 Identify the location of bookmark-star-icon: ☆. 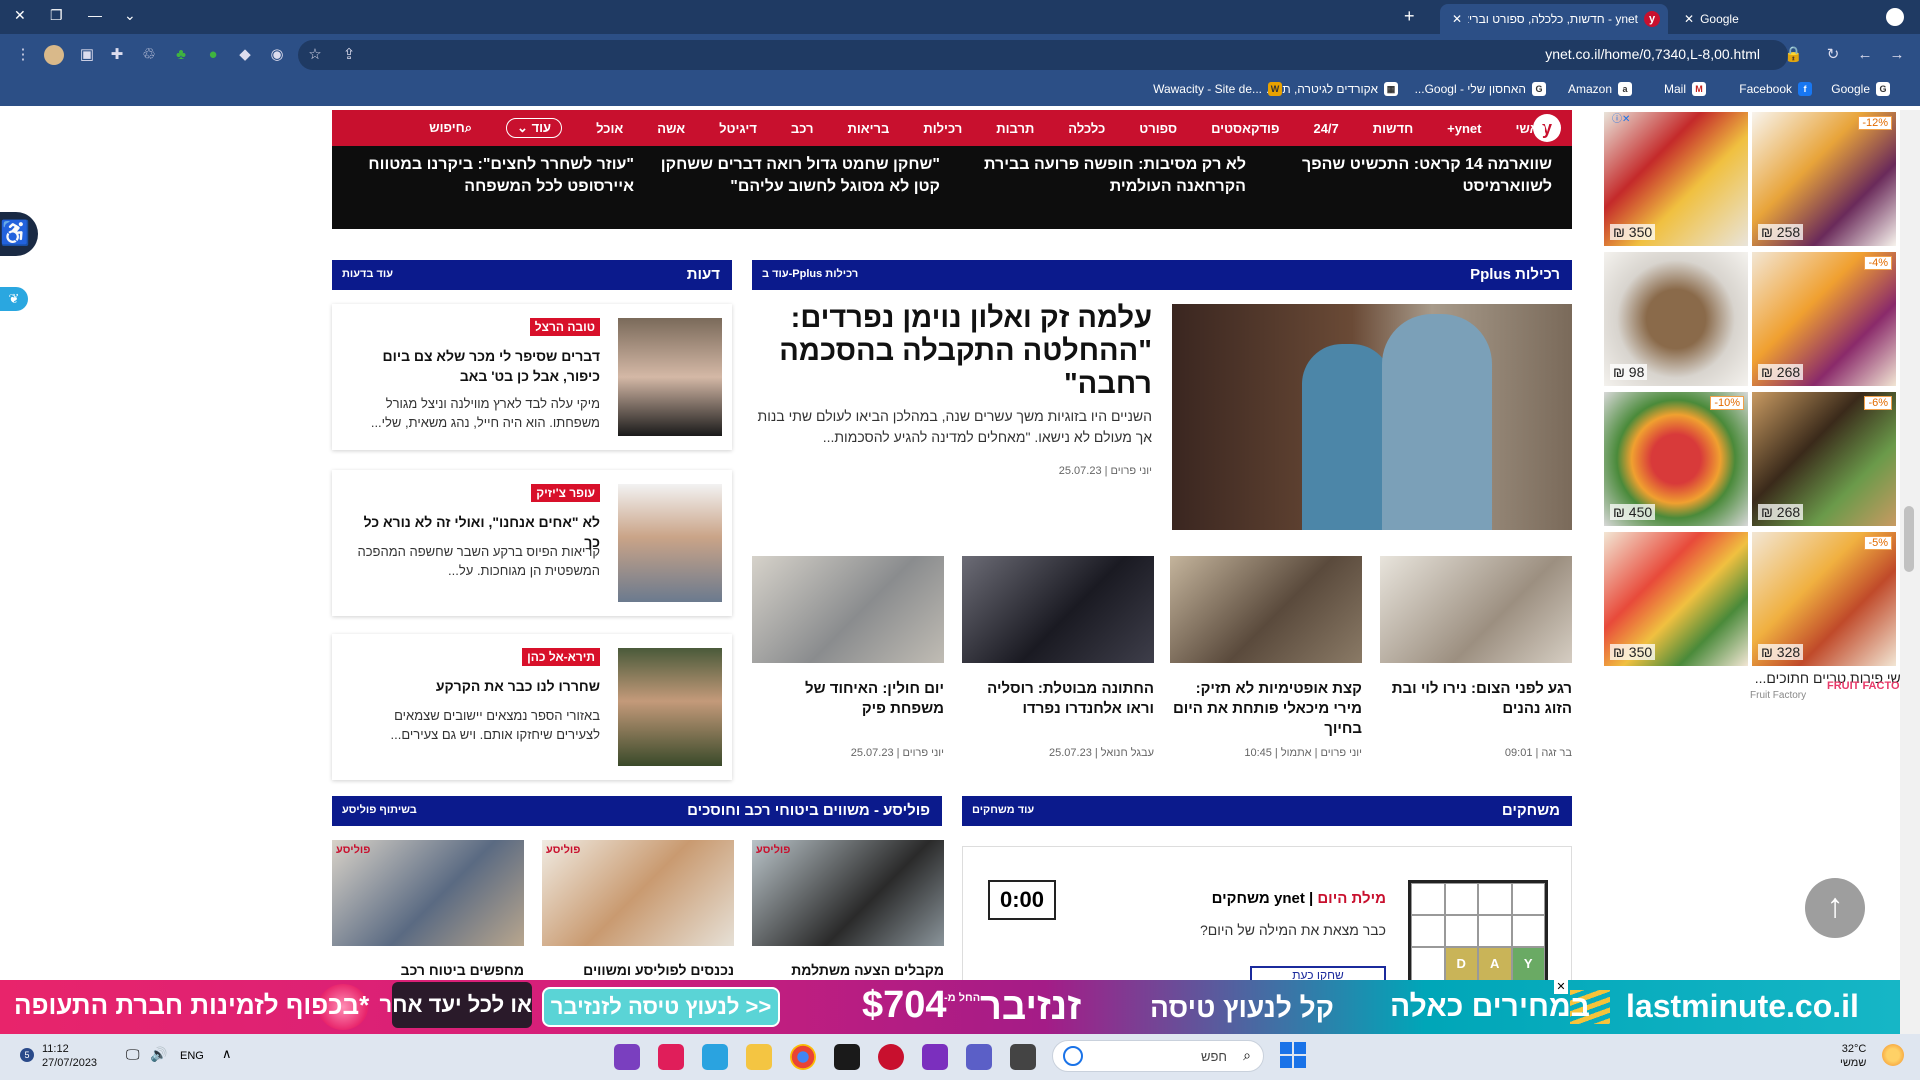
(315, 55).